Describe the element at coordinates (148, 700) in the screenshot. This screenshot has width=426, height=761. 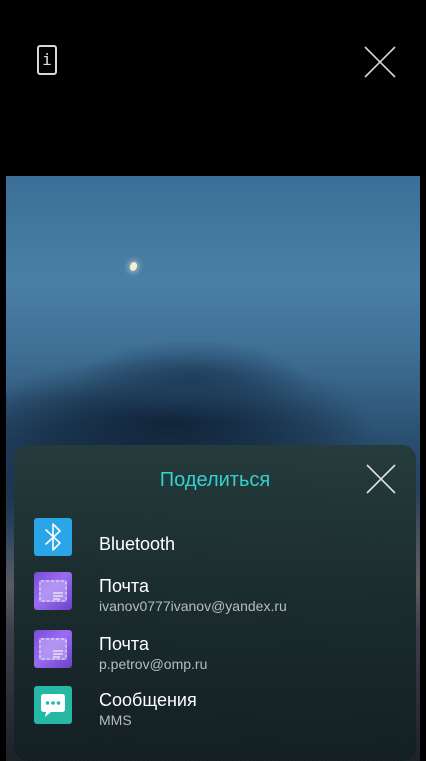
I see `share-item-title: Сообщения` at that location.